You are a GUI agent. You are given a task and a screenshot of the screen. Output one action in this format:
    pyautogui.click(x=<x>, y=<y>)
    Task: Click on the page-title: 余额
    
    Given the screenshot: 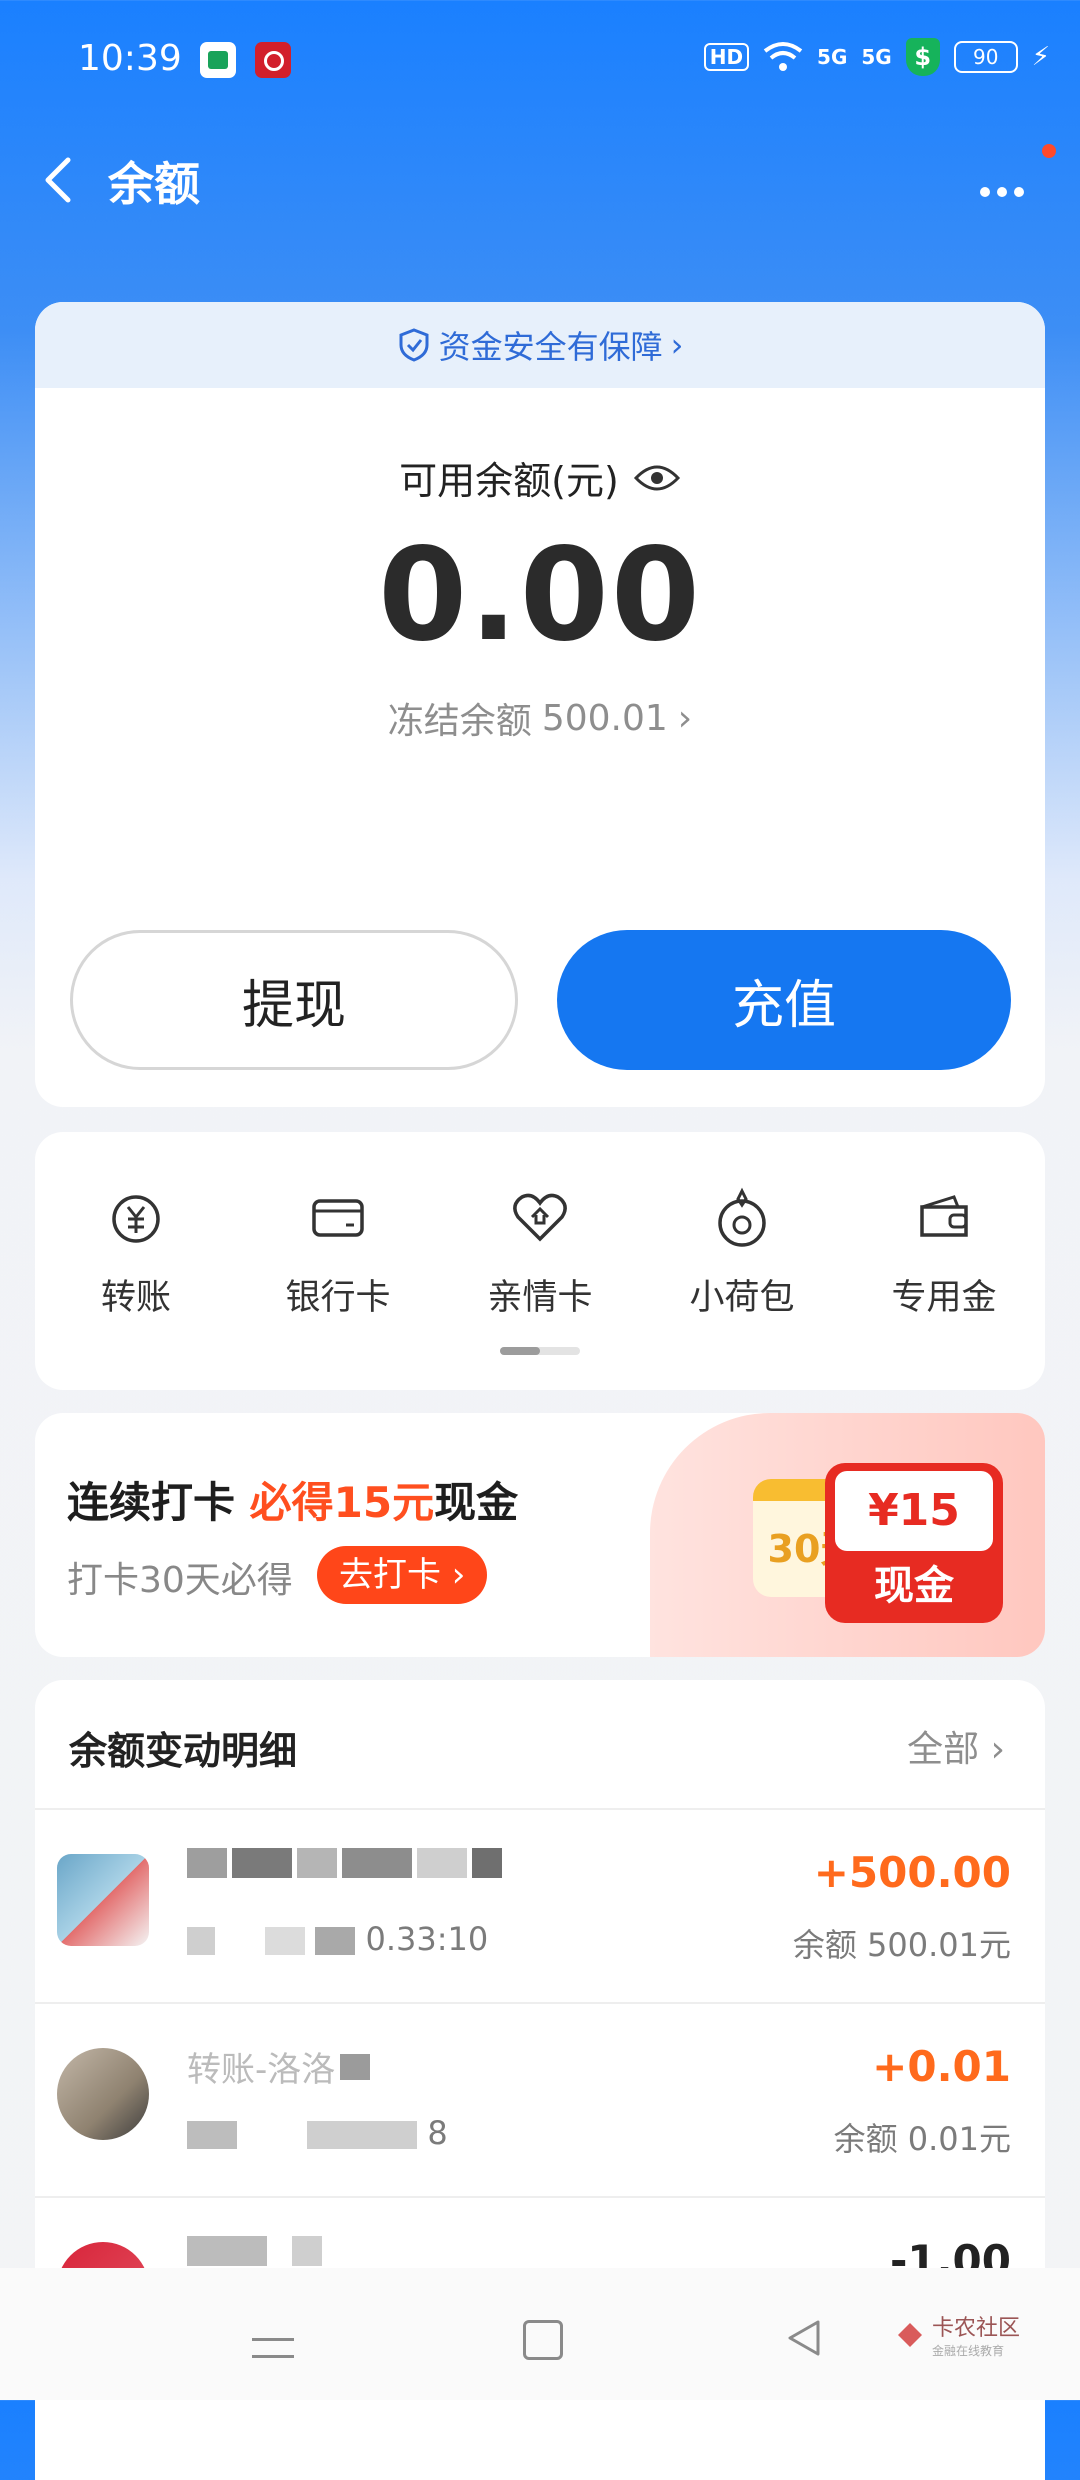 What is the action you would take?
    pyautogui.click(x=154, y=184)
    